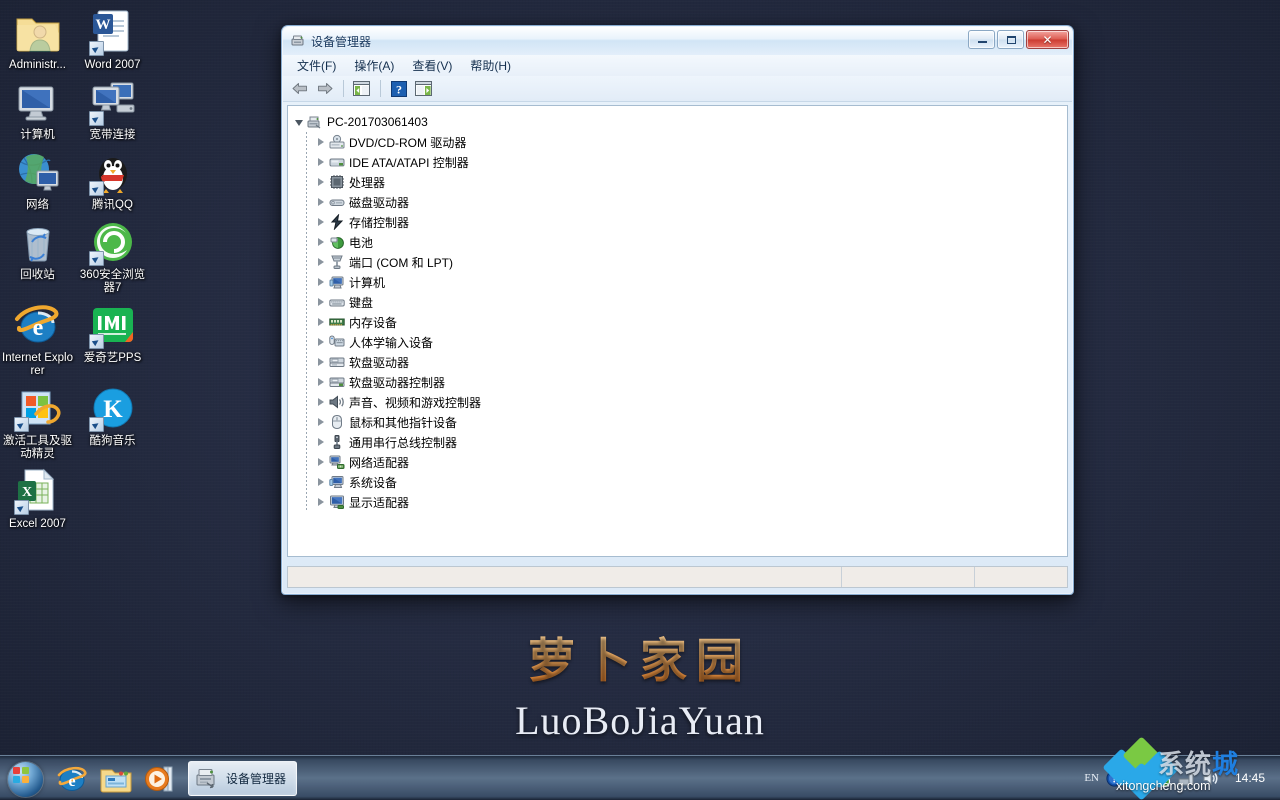 Image resolution: width=1280 pixels, height=800 pixels. Describe the element at coordinates (37, 179) in the screenshot. I see `desktop-icon-5: 网络` at that location.